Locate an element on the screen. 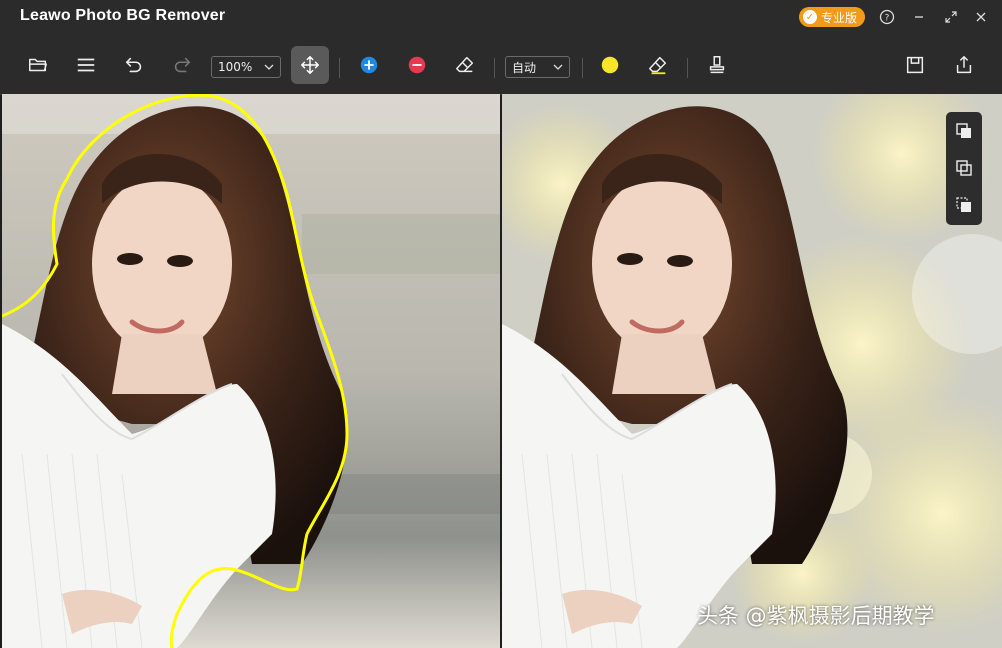 This screenshot has height=648, width=1002. restore-eraser-button is located at coordinates (658, 65).